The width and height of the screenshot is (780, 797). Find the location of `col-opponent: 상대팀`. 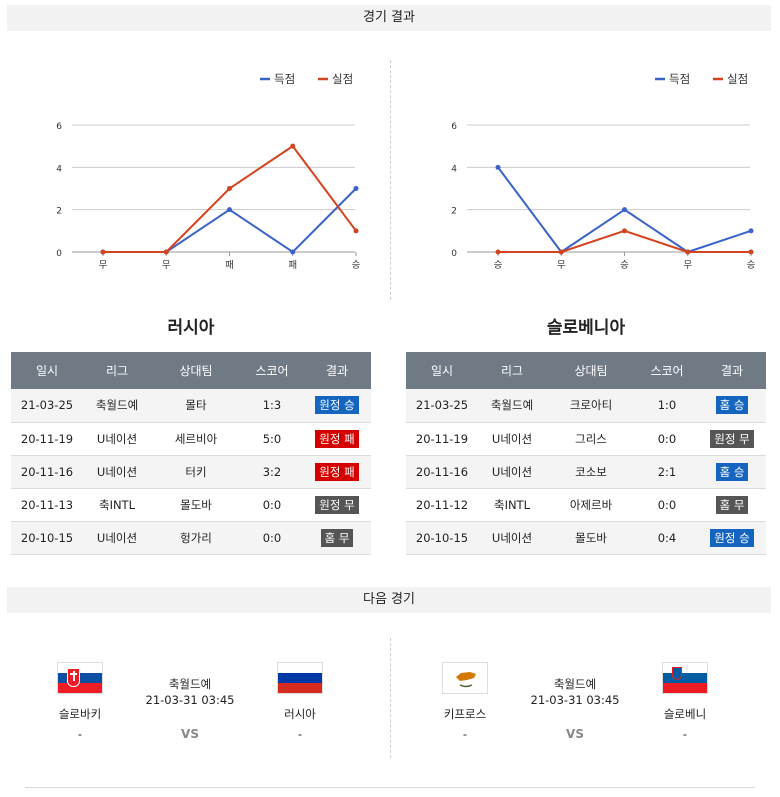

col-opponent: 상대팀 is located at coordinates (591, 370).